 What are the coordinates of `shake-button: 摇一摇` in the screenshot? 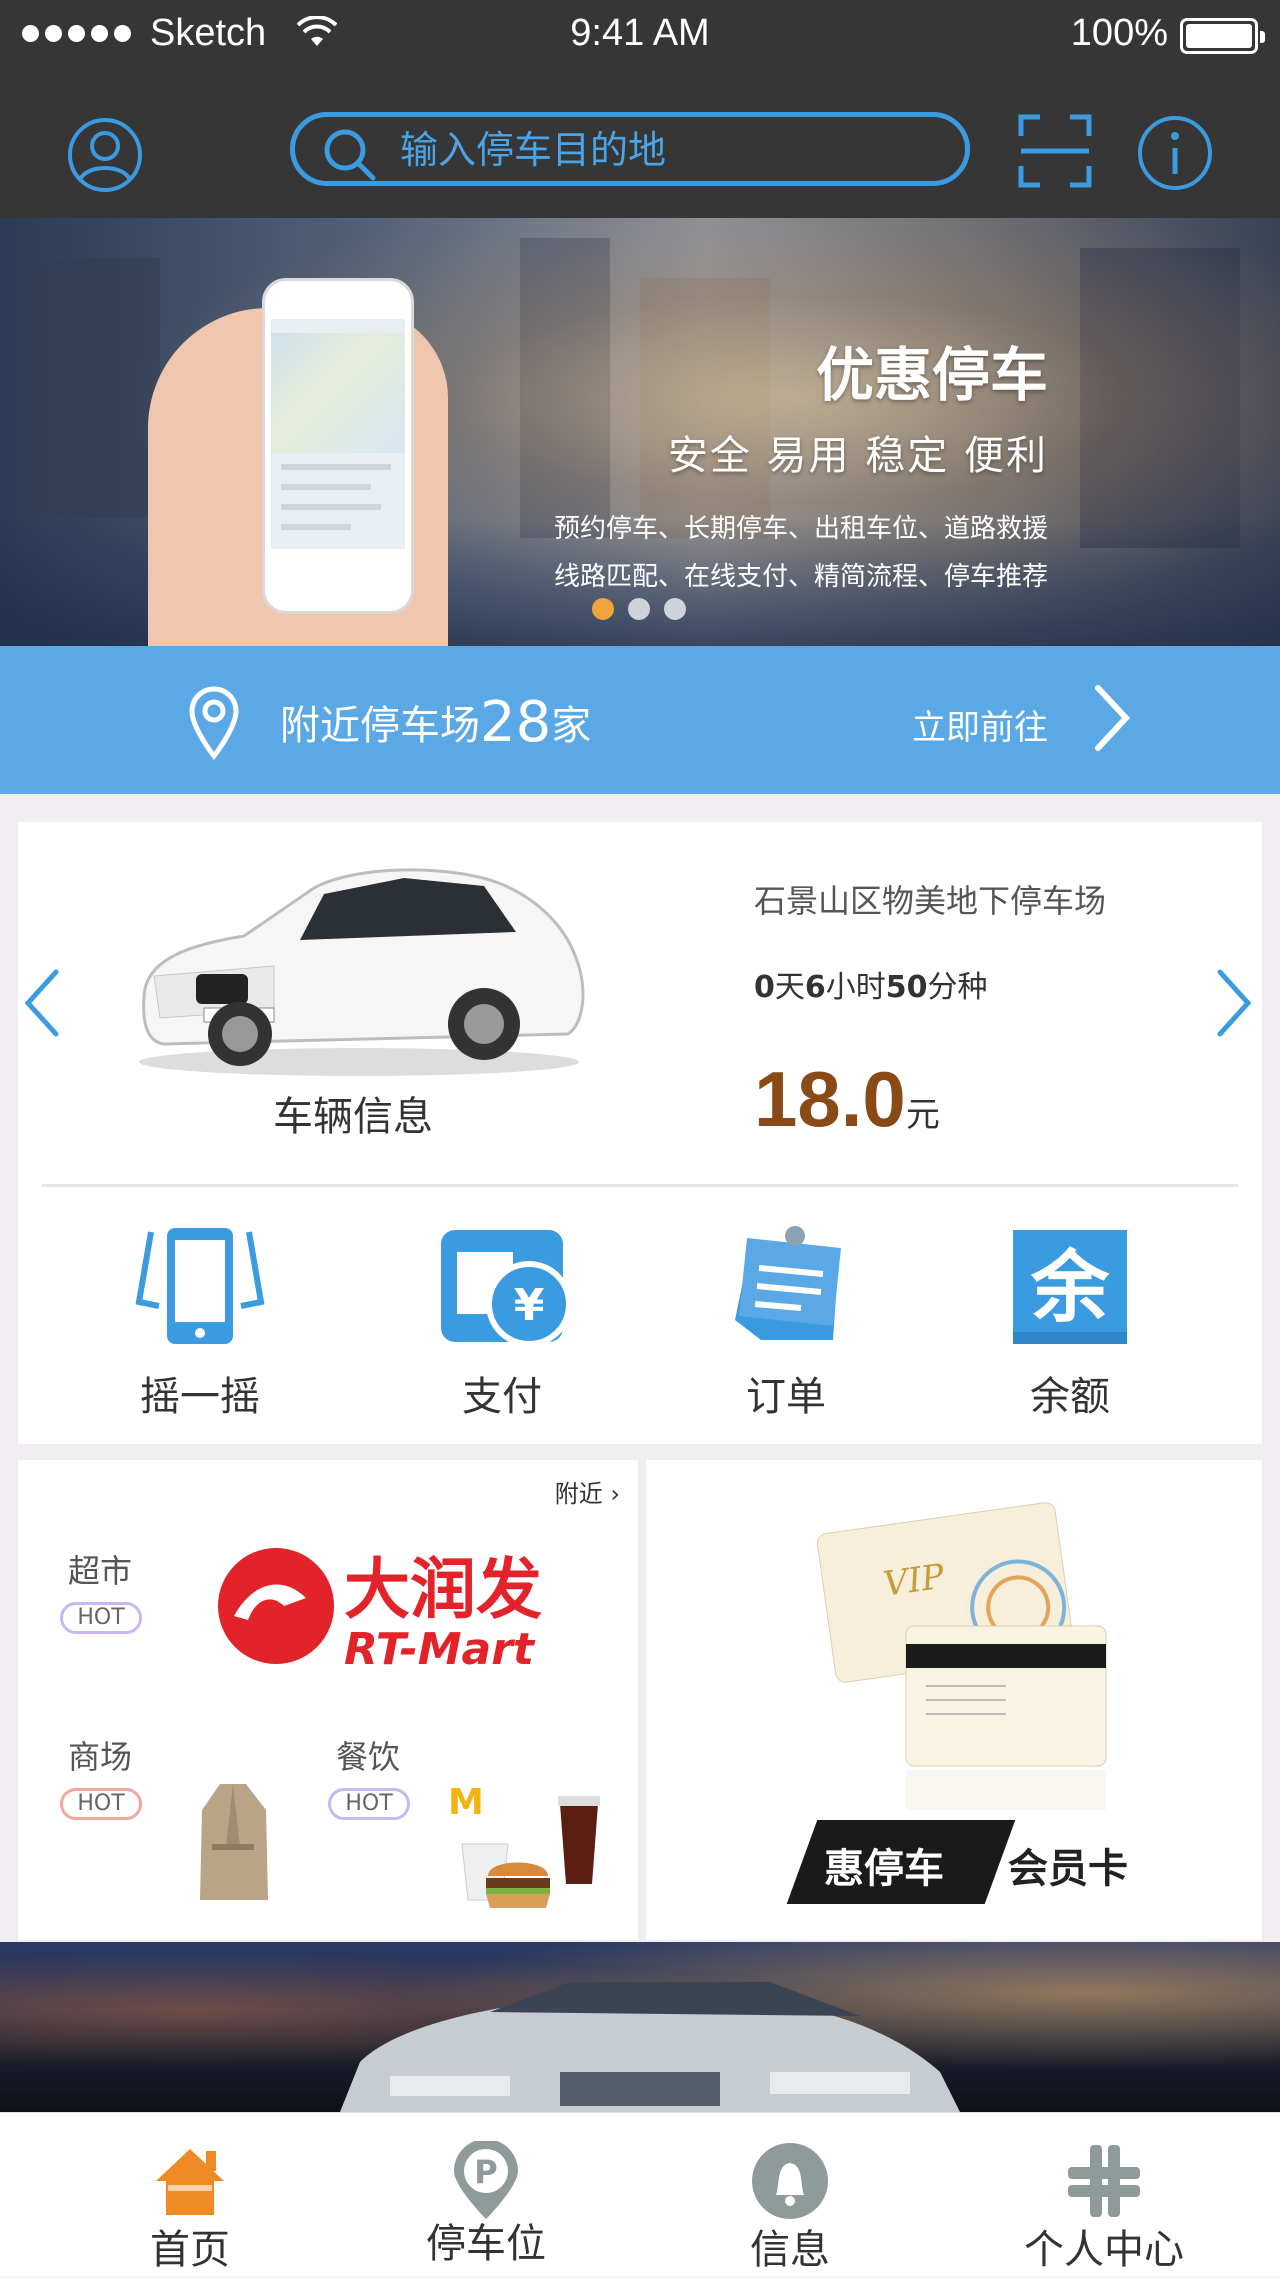 It's located at (200, 1322).